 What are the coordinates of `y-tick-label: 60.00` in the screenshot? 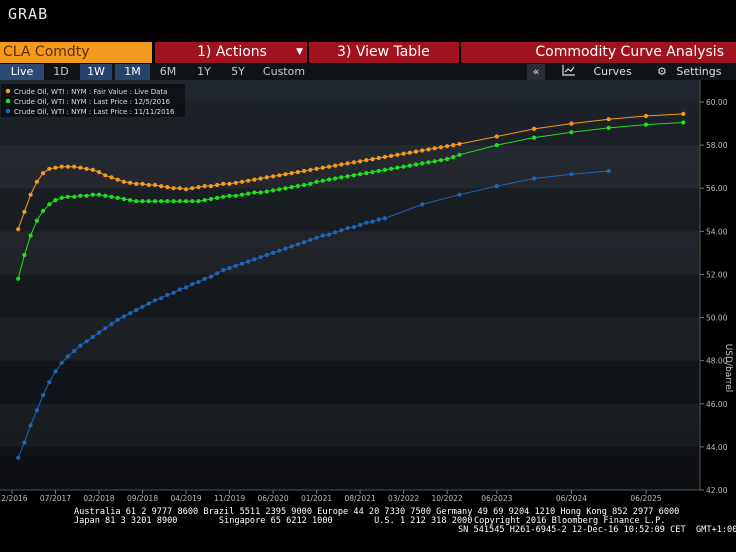 It's located at (717, 102).